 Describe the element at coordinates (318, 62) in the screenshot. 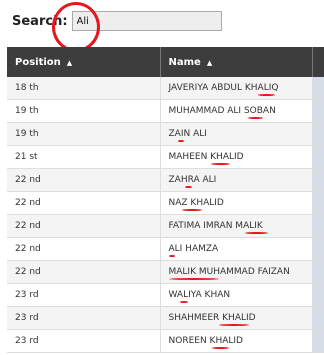

I see `hidden-column-header` at that location.